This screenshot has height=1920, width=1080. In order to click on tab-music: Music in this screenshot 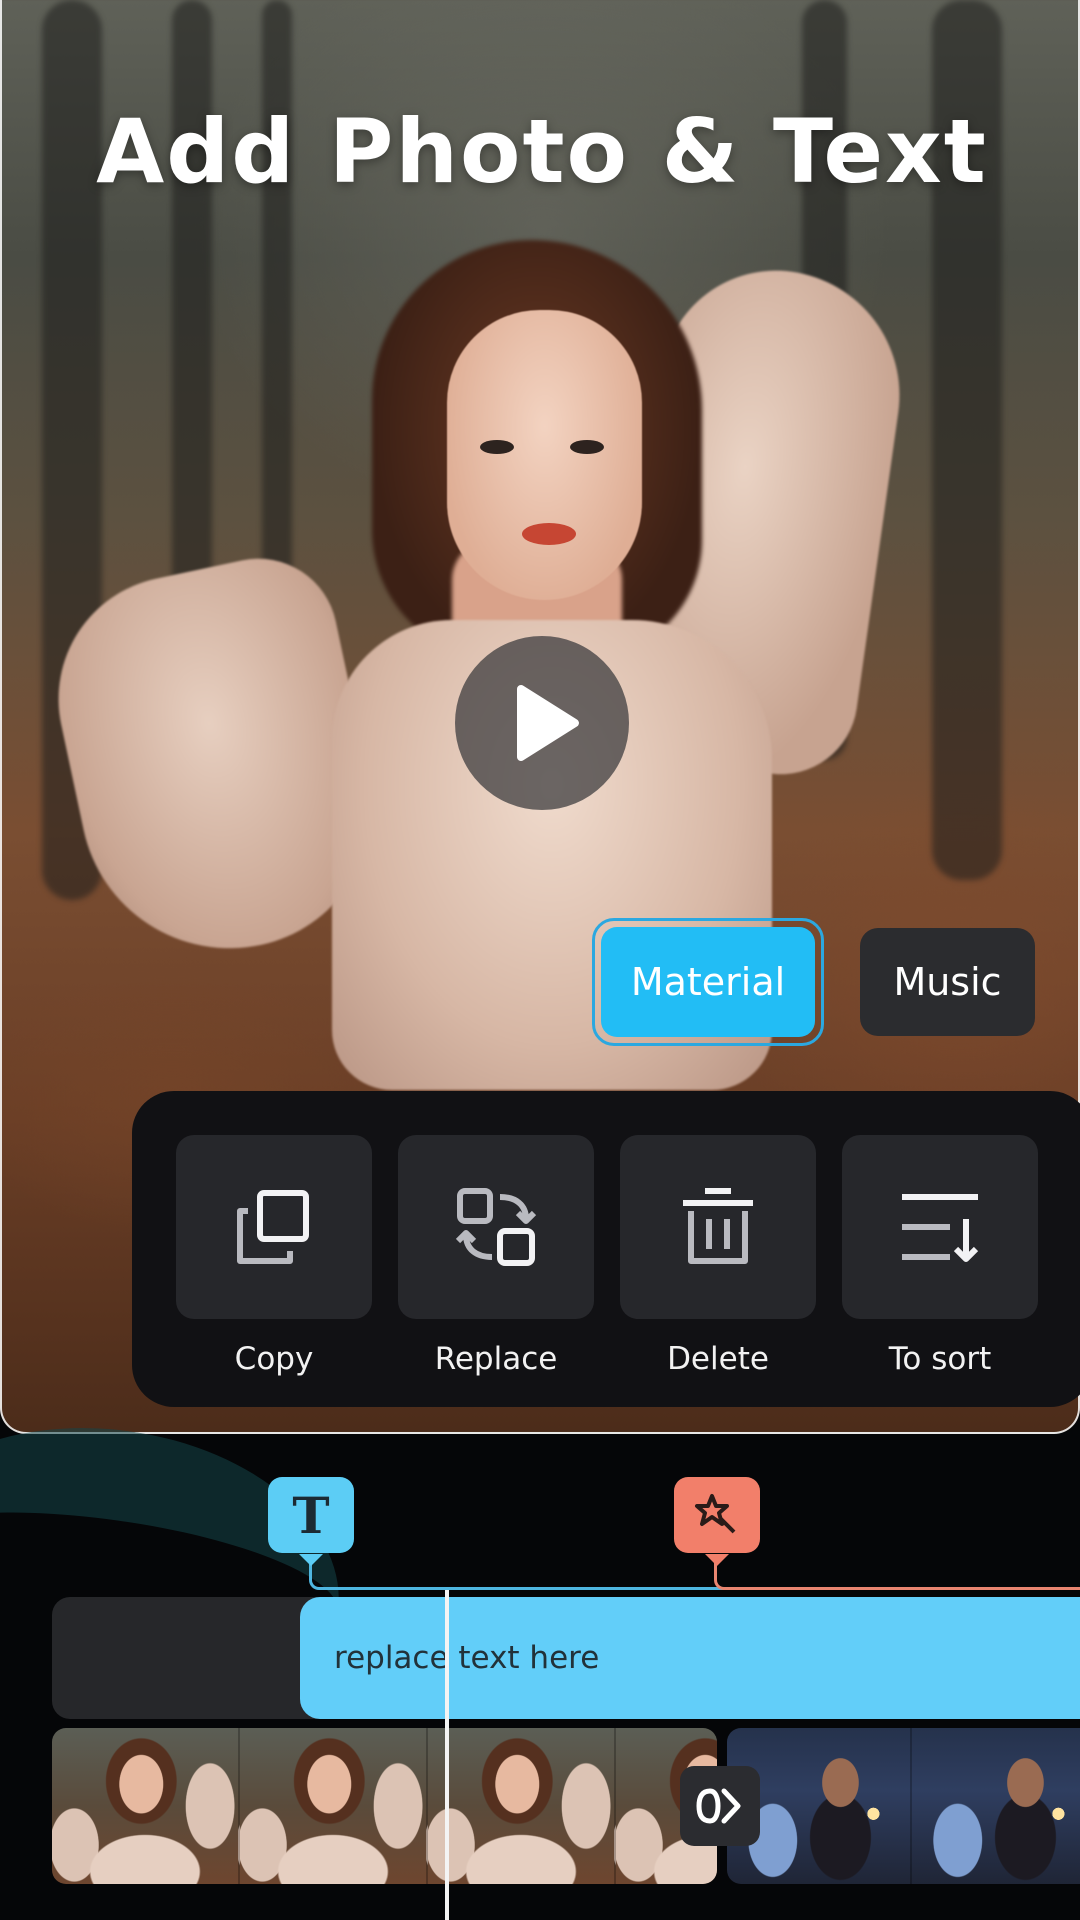, I will do `click(947, 982)`.